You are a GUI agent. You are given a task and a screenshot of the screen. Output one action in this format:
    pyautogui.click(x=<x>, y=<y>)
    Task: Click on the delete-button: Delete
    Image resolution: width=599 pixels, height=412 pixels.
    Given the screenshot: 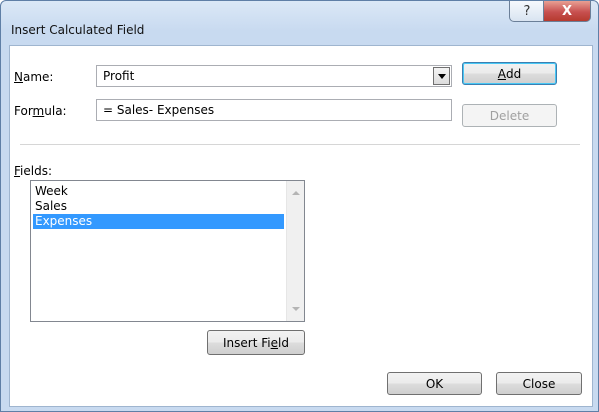 What is the action you would take?
    pyautogui.click(x=509, y=115)
    